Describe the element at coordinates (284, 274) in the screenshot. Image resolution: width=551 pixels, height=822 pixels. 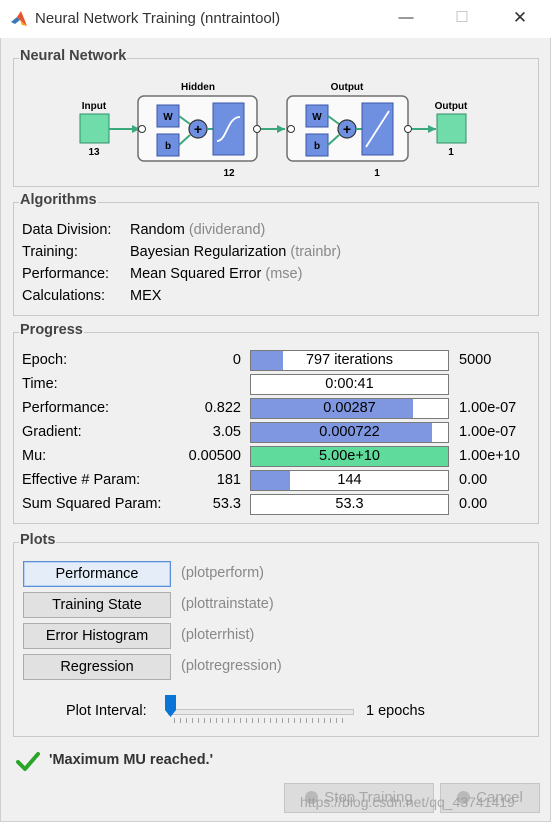
I see `performance-fn: (mse)` at that location.